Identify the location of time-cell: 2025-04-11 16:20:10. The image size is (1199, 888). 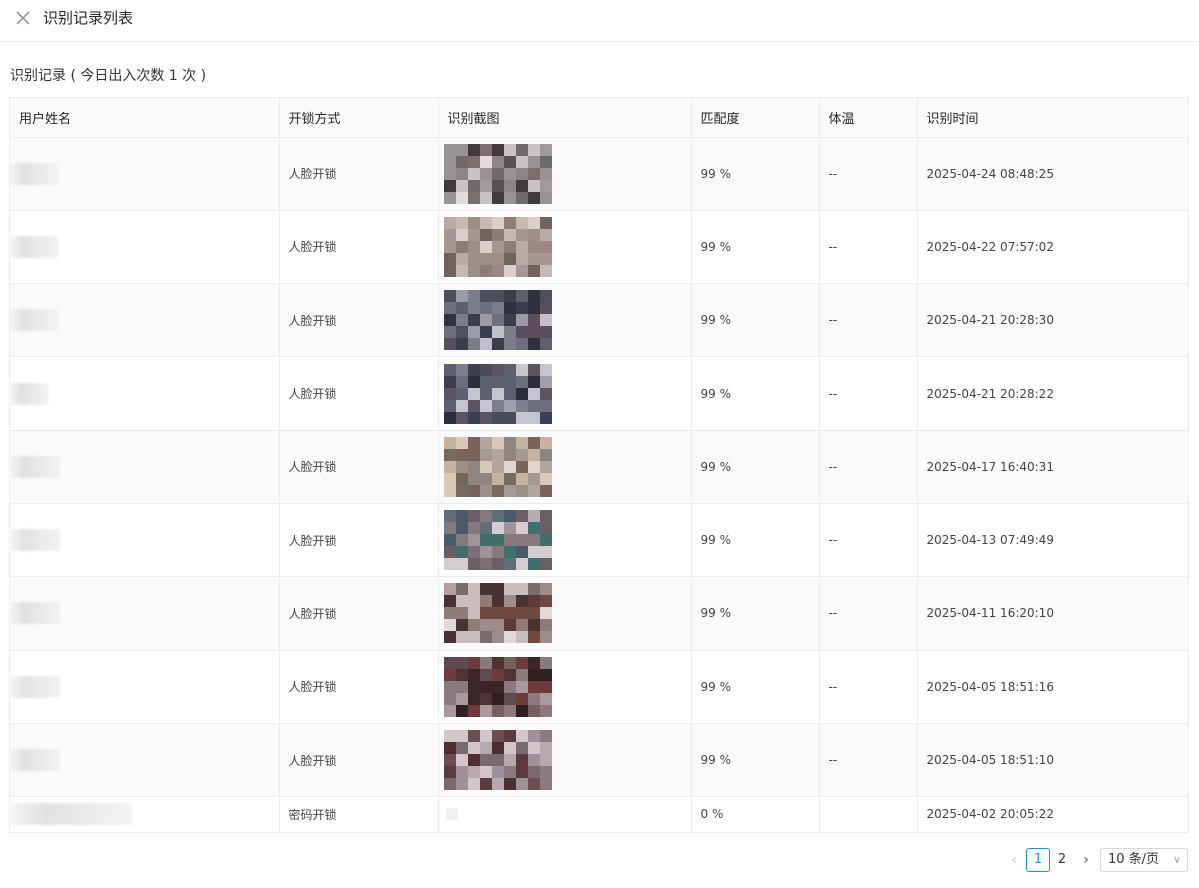
(1052, 613).